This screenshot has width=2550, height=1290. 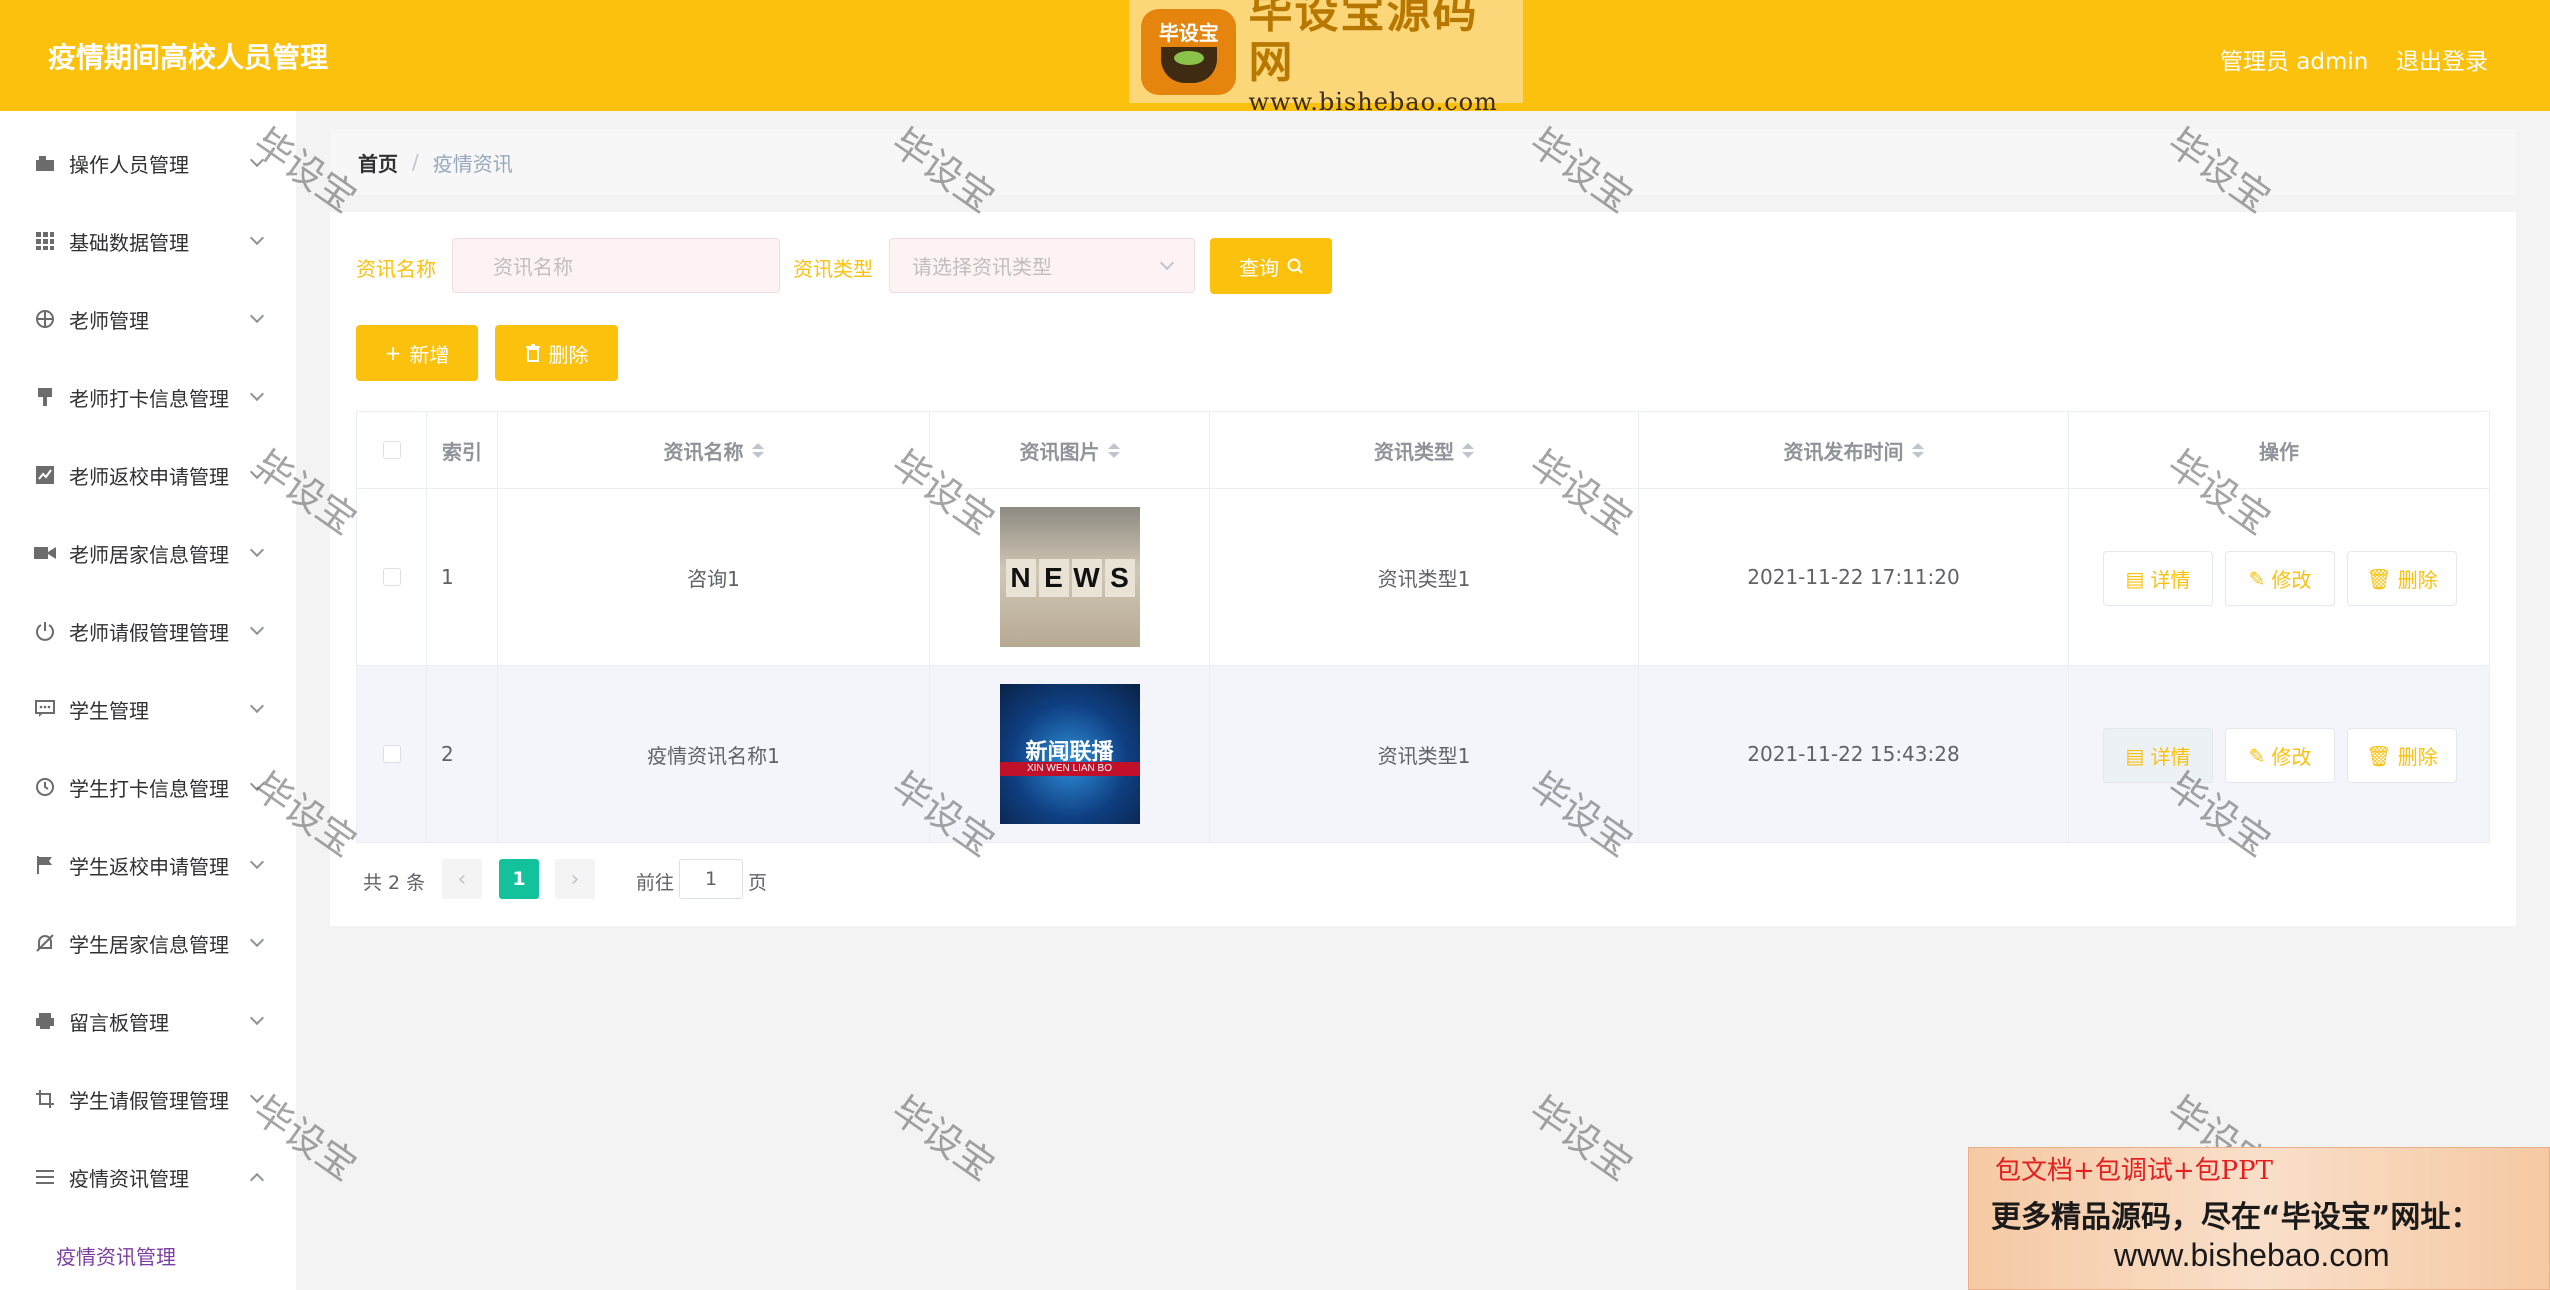 What do you see at coordinates (148, 163) in the screenshot?
I see `sidebar-item-operators: 操作人员管理` at bounding box center [148, 163].